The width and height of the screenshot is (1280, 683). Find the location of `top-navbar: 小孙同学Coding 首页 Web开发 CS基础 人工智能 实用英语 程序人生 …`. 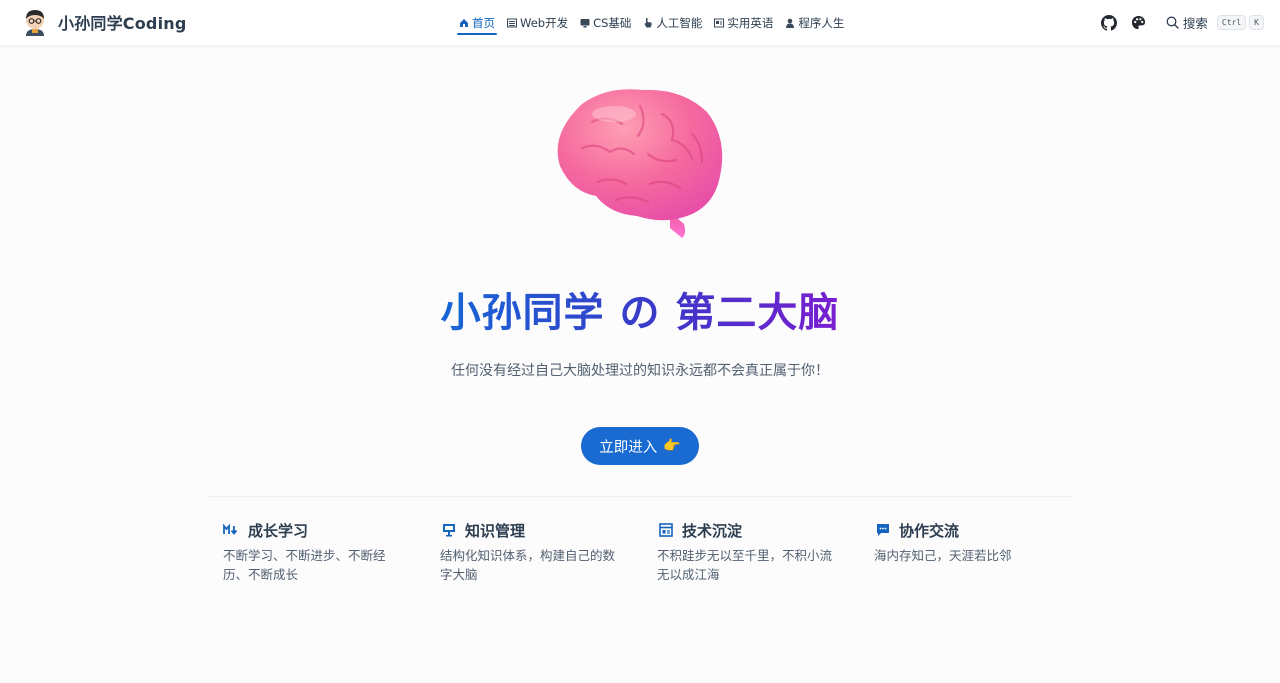

top-navbar: 小孙同学Coding 首页 Web开发 CS基础 人工智能 实用英语 程序人生 … is located at coordinates (640, 22).